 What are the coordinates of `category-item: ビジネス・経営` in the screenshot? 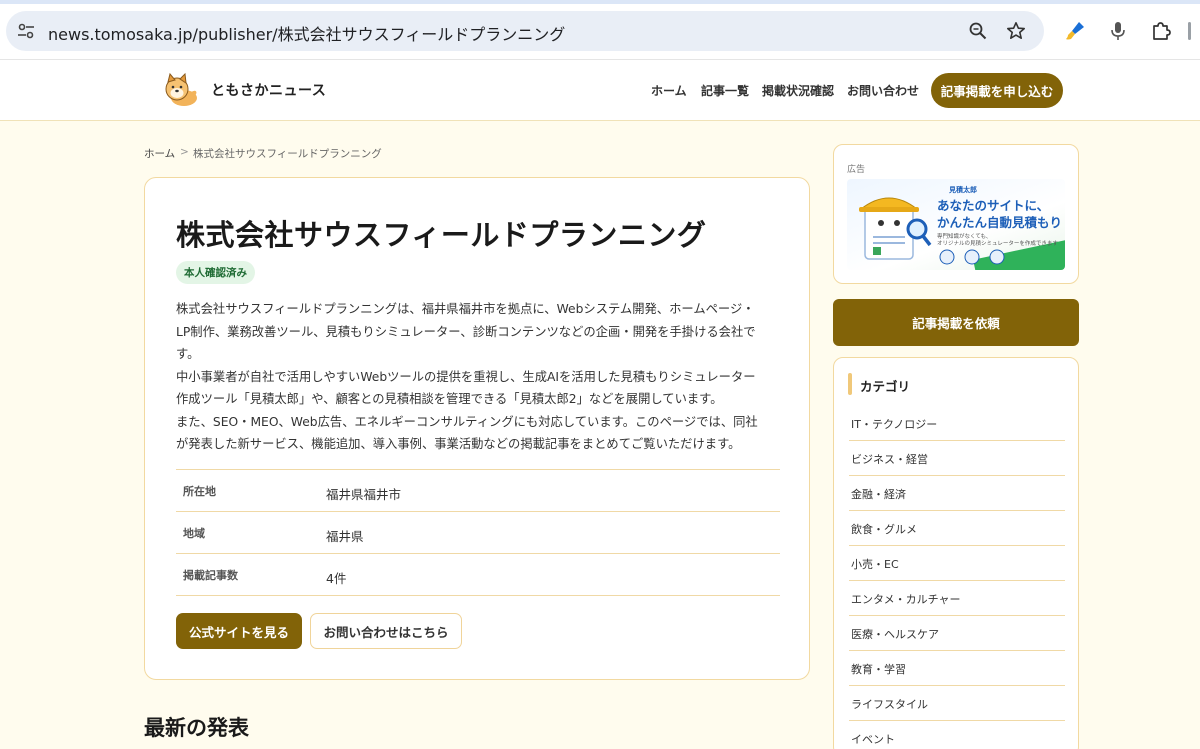 It's located at (957, 458).